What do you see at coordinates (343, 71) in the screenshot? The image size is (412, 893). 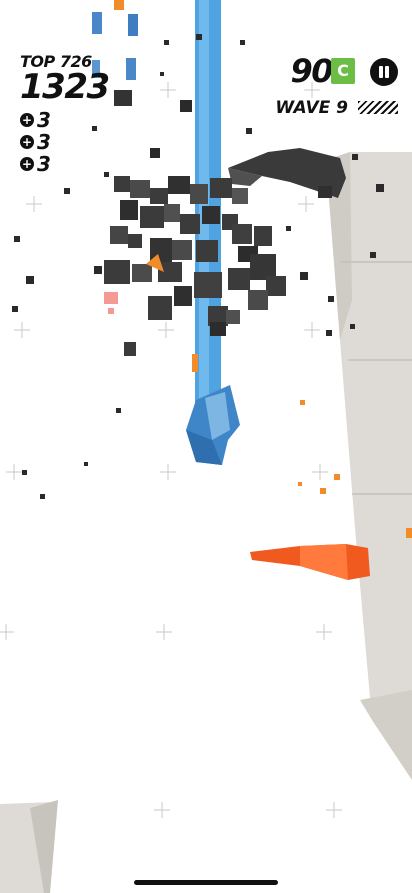 I see `coin-icon: C` at bounding box center [343, 71].